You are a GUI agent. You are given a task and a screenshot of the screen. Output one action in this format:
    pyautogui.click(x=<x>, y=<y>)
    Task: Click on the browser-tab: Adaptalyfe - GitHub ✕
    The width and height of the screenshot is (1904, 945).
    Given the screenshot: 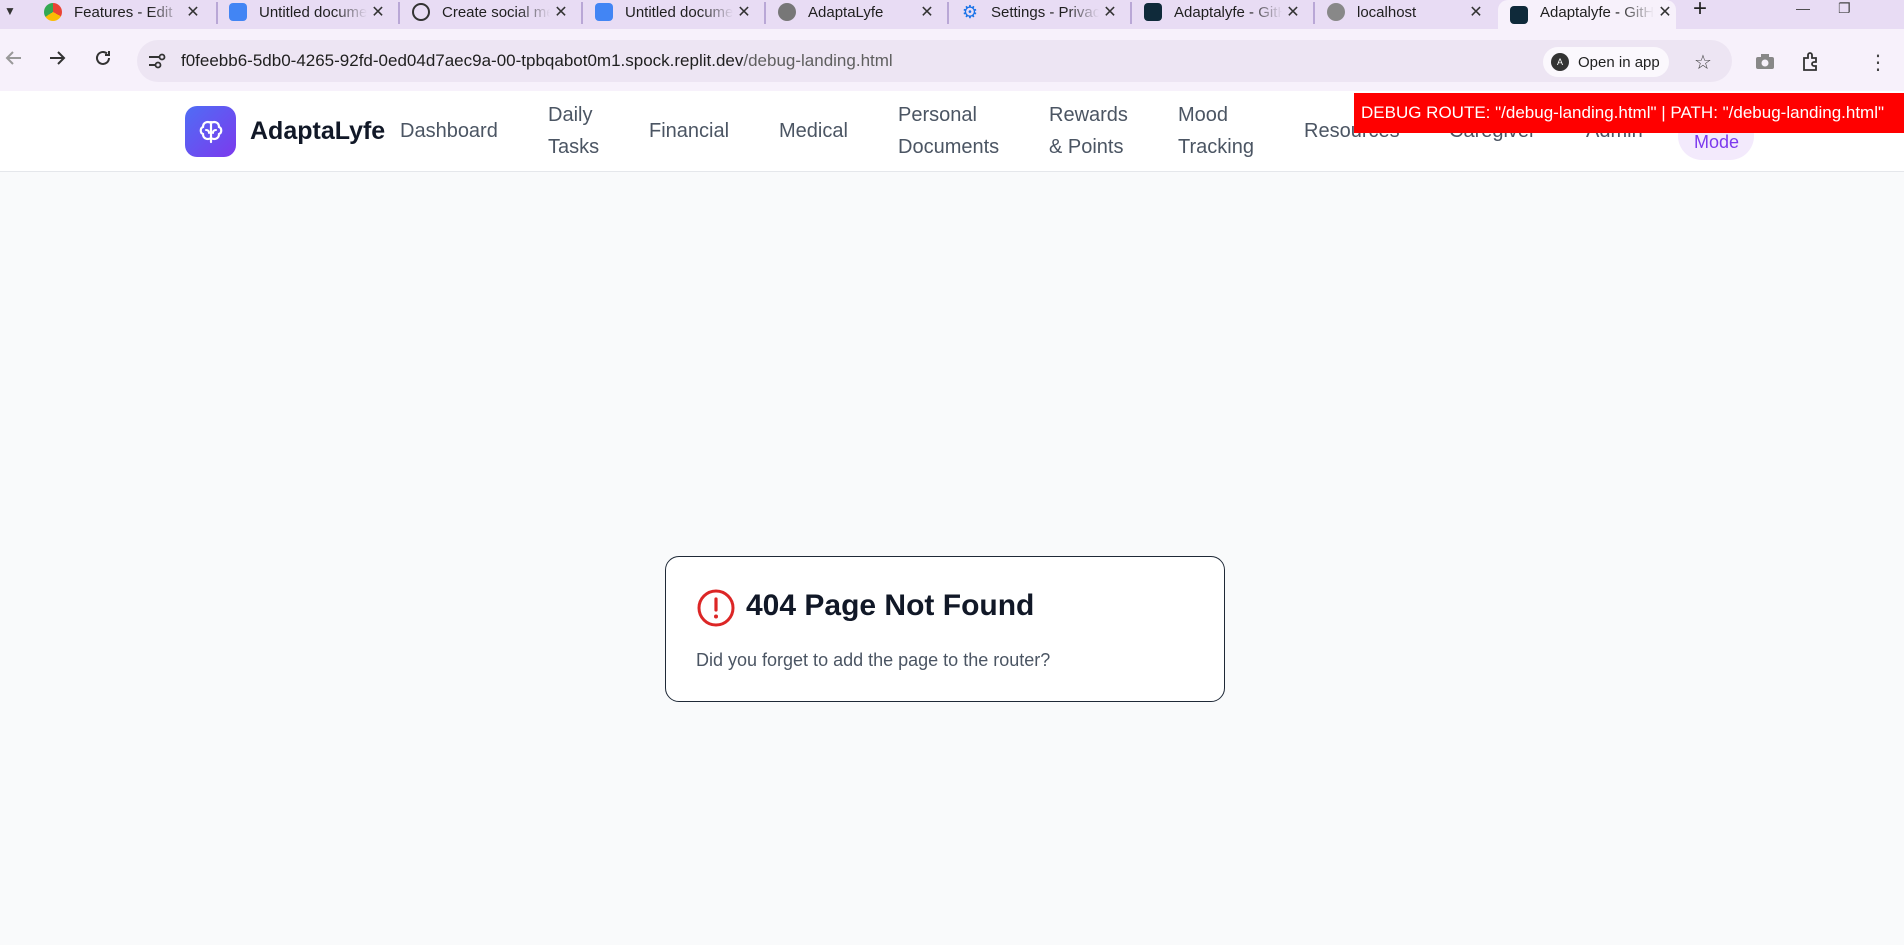 What is the action you would take?
    pyautogui.click(x=1224, y=12)
    